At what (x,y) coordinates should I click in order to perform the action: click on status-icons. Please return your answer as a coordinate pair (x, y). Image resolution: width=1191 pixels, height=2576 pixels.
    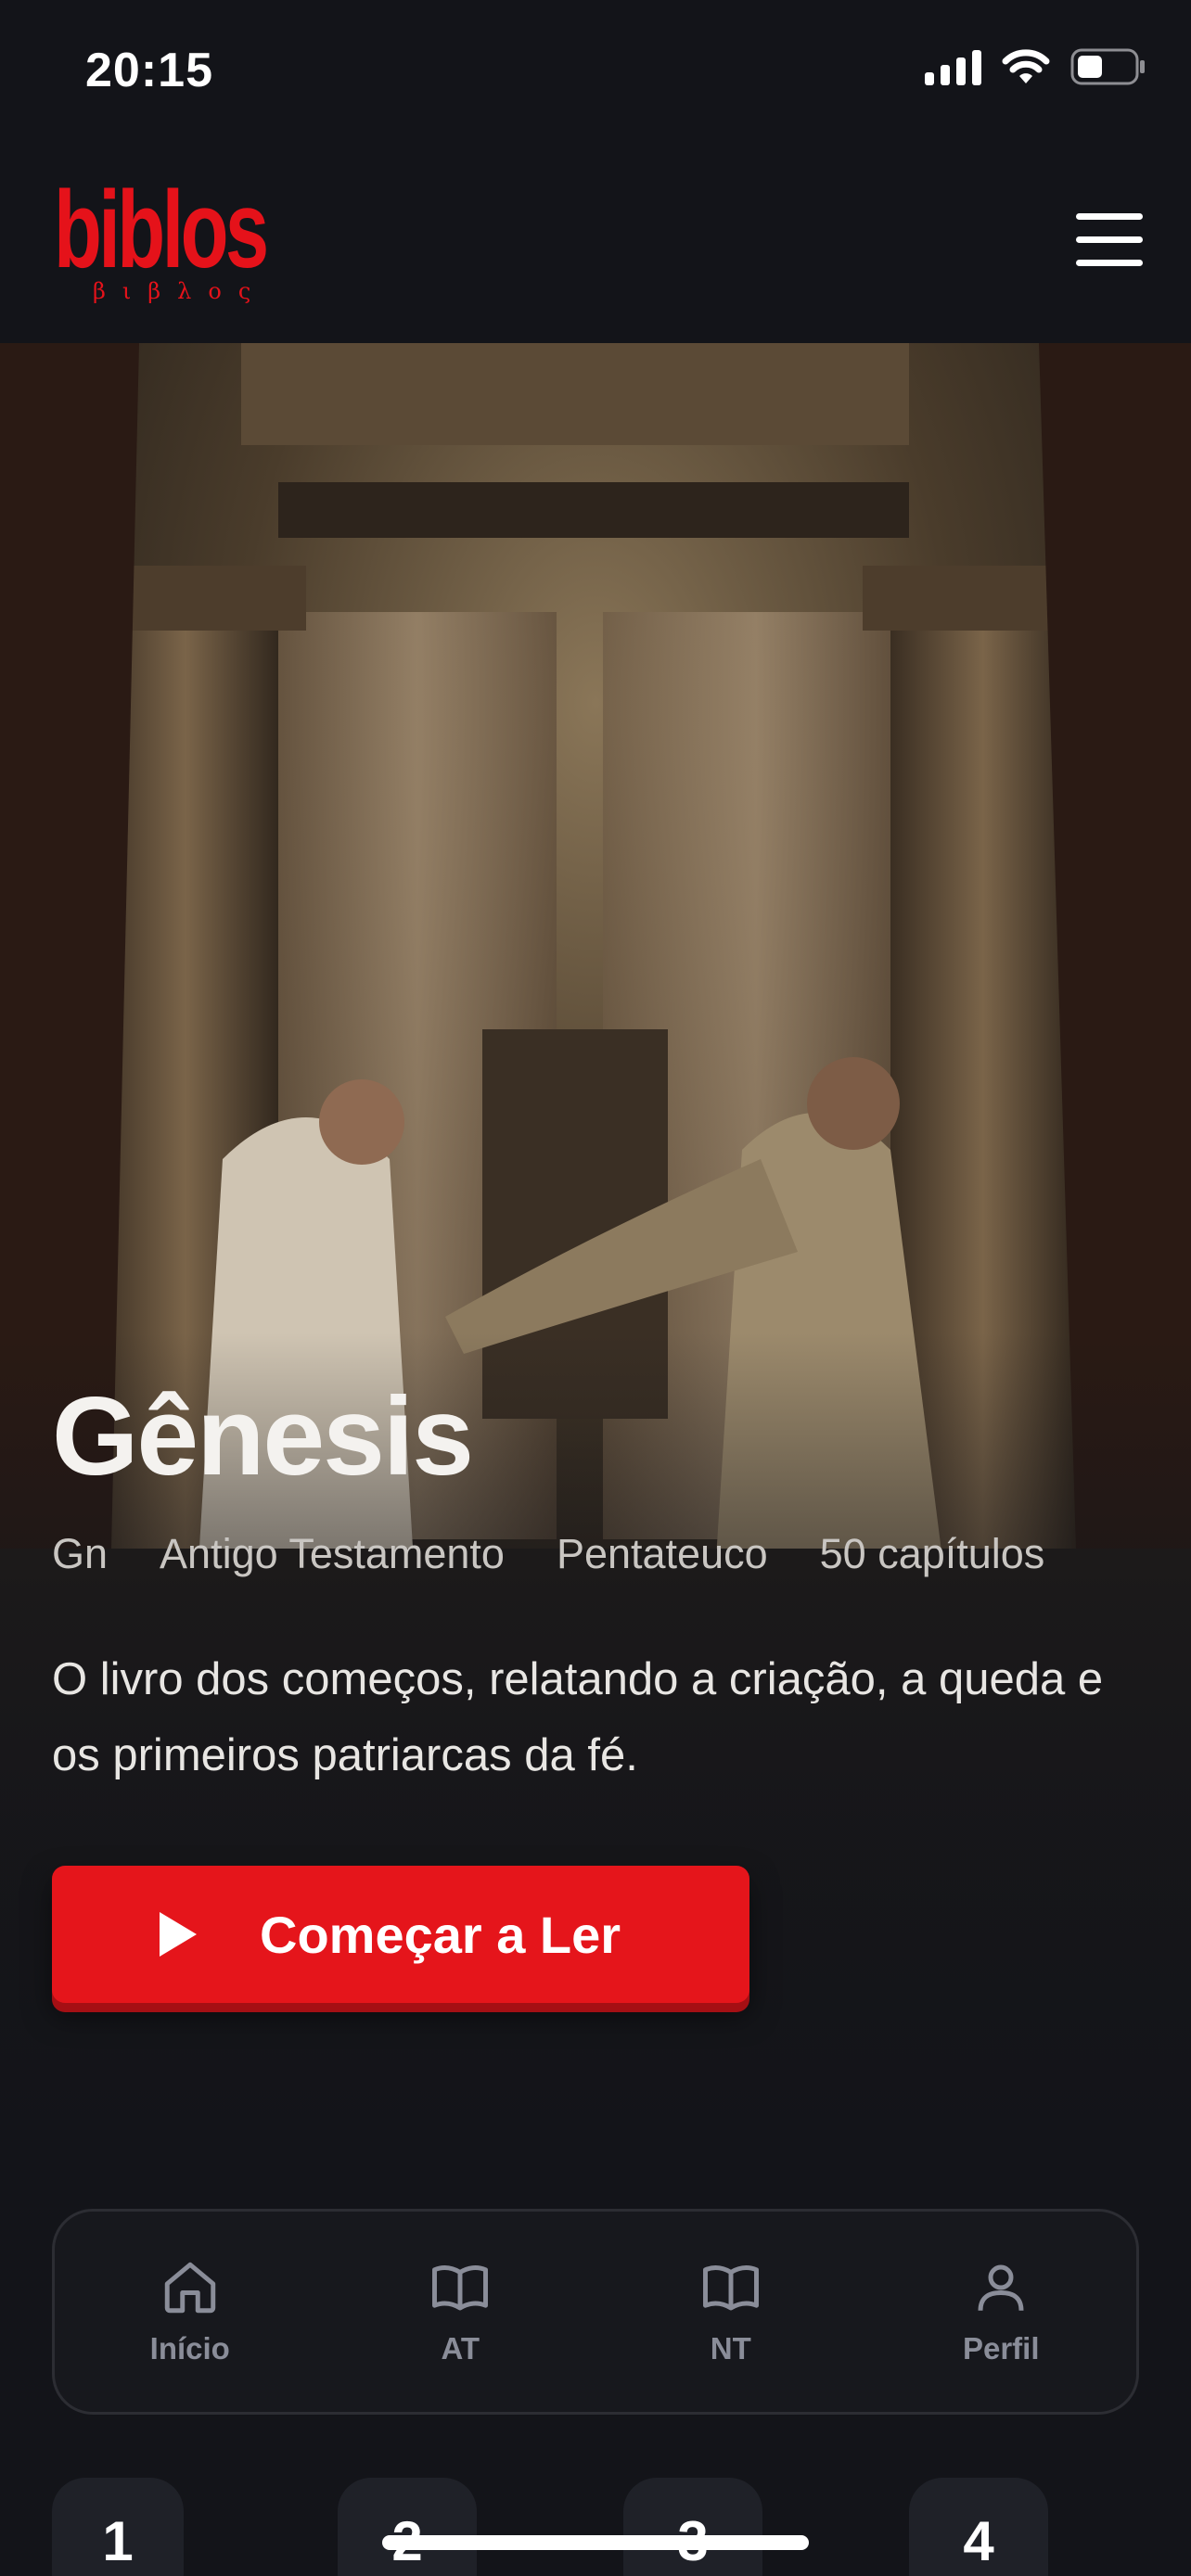
    Looking at the image, I should click on (1035, 66).